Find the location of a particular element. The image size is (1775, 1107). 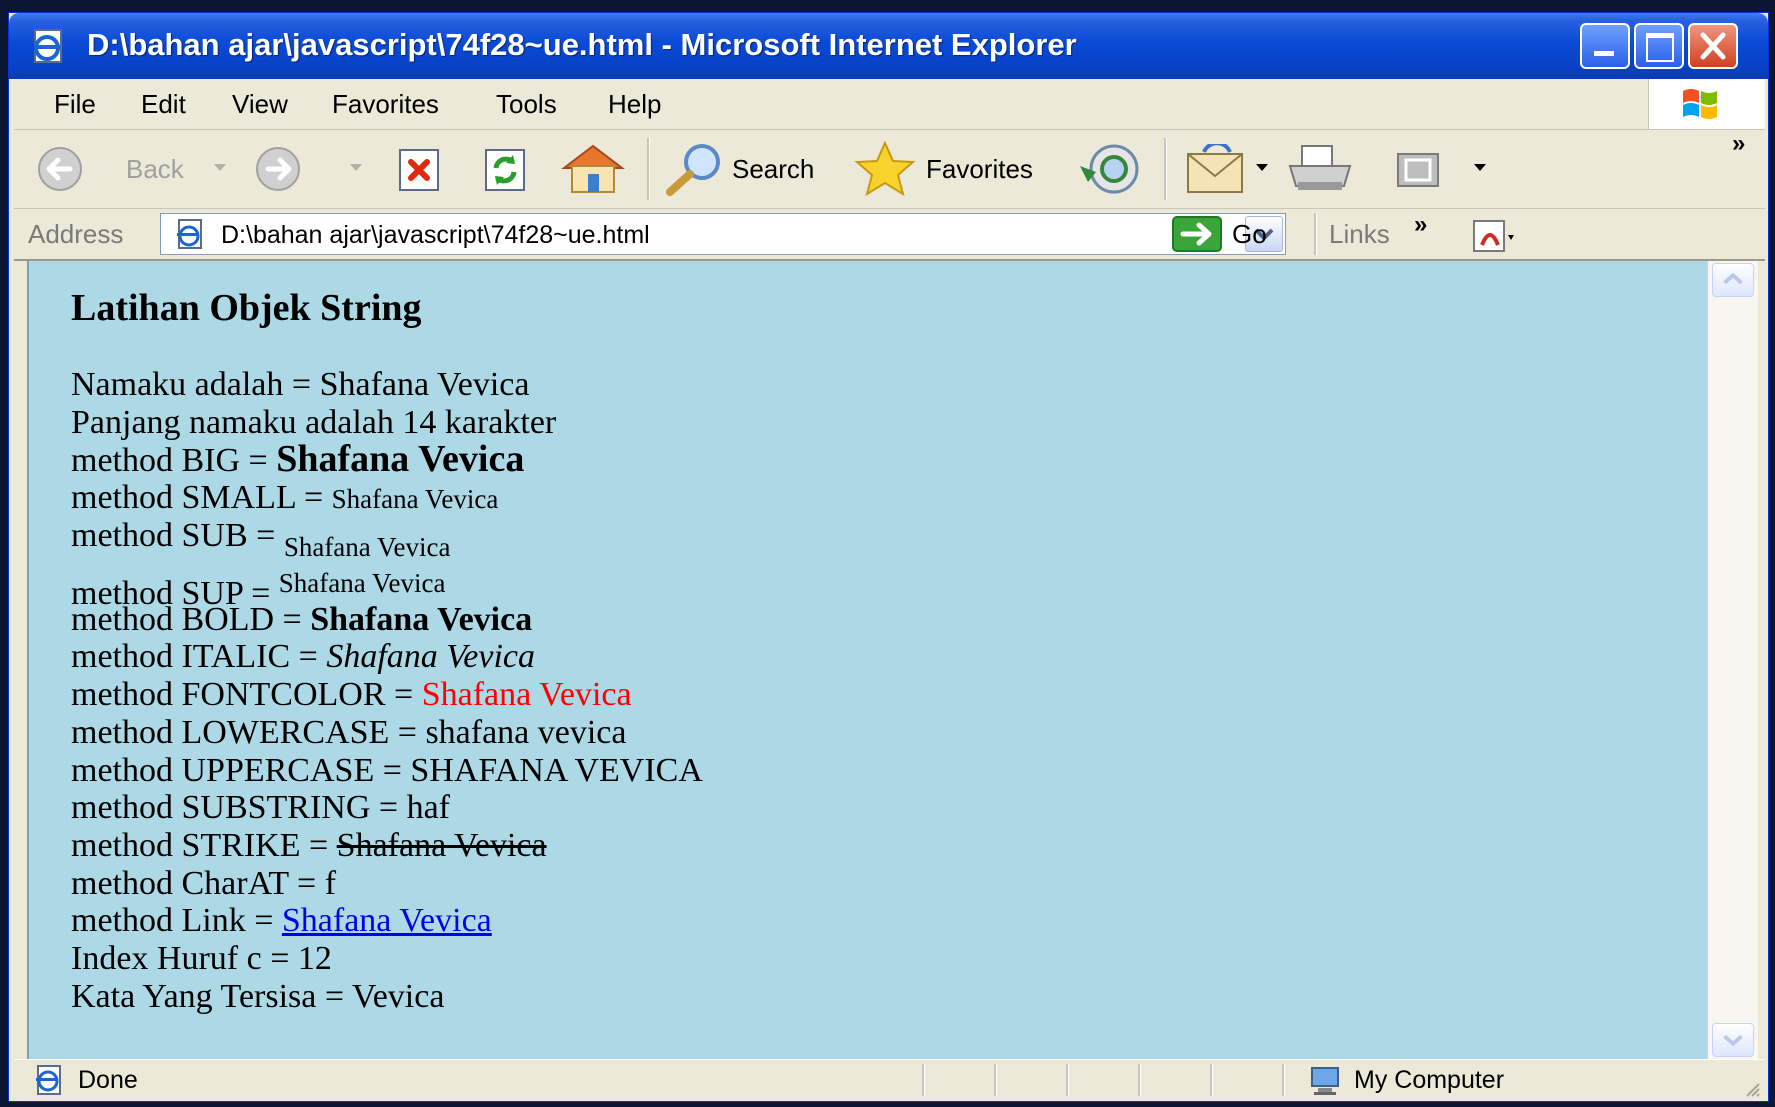

red-text: Shafana Vevica is located at coordinates (526, 695).